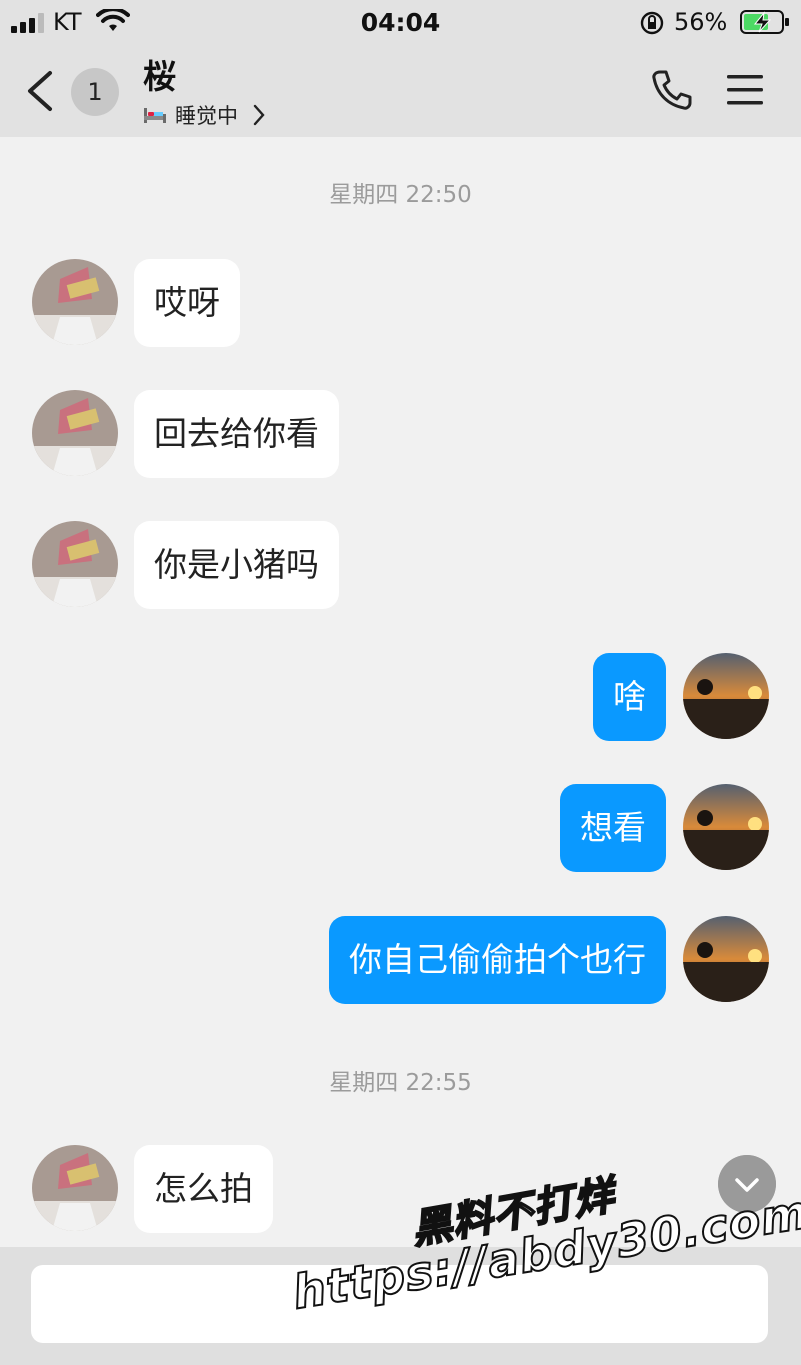 The height and width of the screenshot is (1365, 801). What do you see at coordinates (701, 22) in the screenshot?
I see `battery-percent: 56%` at bounding box center [701, 22].